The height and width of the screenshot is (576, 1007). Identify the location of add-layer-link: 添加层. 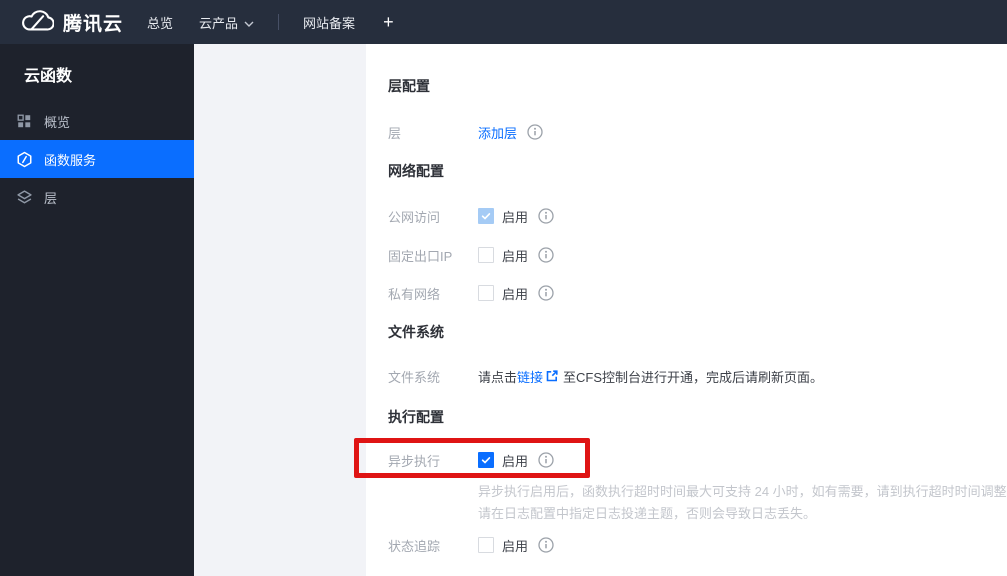
(497, 132).